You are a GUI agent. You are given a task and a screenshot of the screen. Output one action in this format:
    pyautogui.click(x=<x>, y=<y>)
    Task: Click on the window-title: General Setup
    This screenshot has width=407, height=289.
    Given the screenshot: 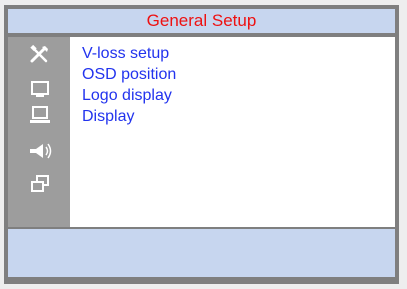 What is the action you would take?
    pyautogui.click(x=201, y=20)
    